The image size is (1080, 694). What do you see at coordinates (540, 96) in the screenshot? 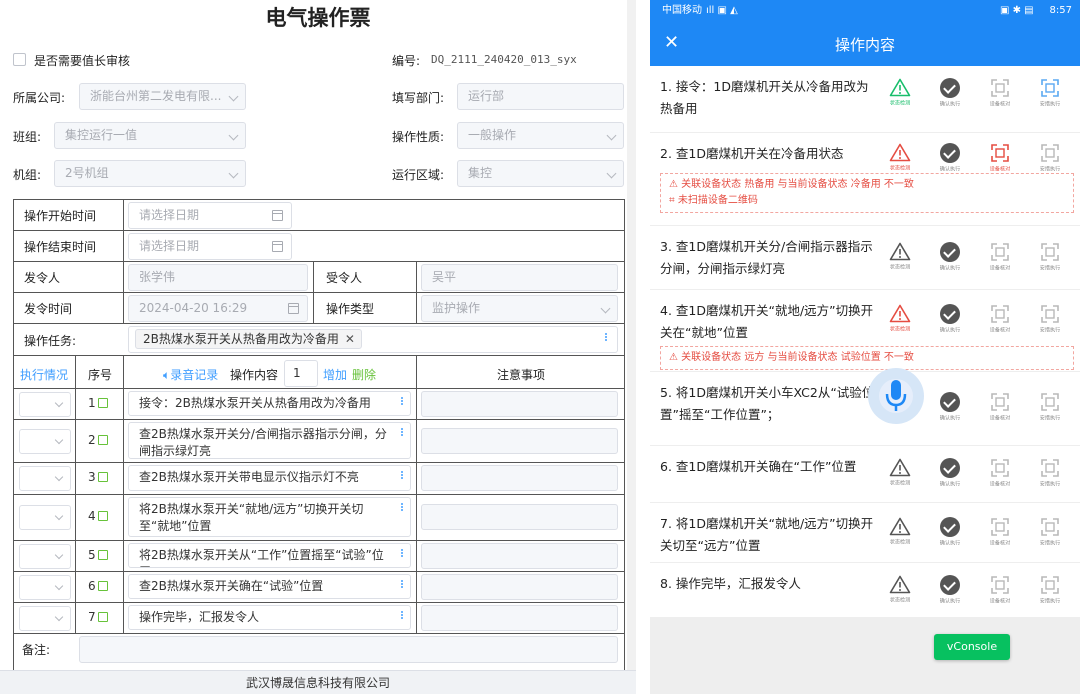
I see `dept-field: 运行部` at bounding box center [540, 96].